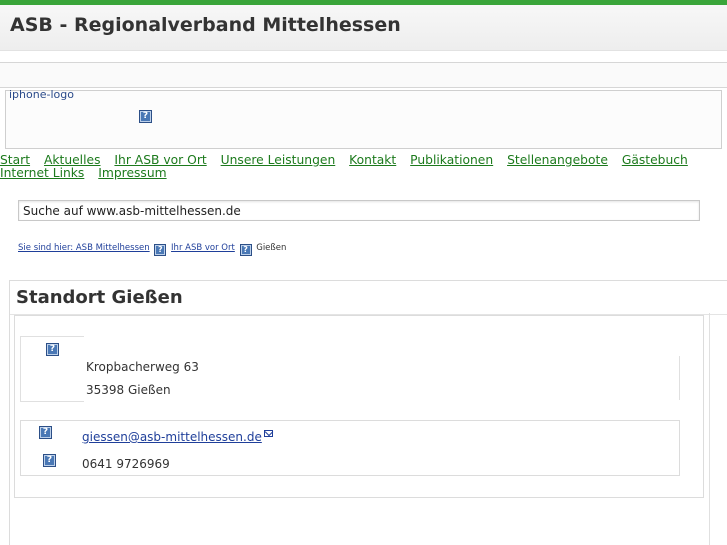  What do you see at coordinates (278, 160) in the screenshot?
I see `nav-unsere-leistungen: Unsere Leistungen` at bounding box center [278, 160].